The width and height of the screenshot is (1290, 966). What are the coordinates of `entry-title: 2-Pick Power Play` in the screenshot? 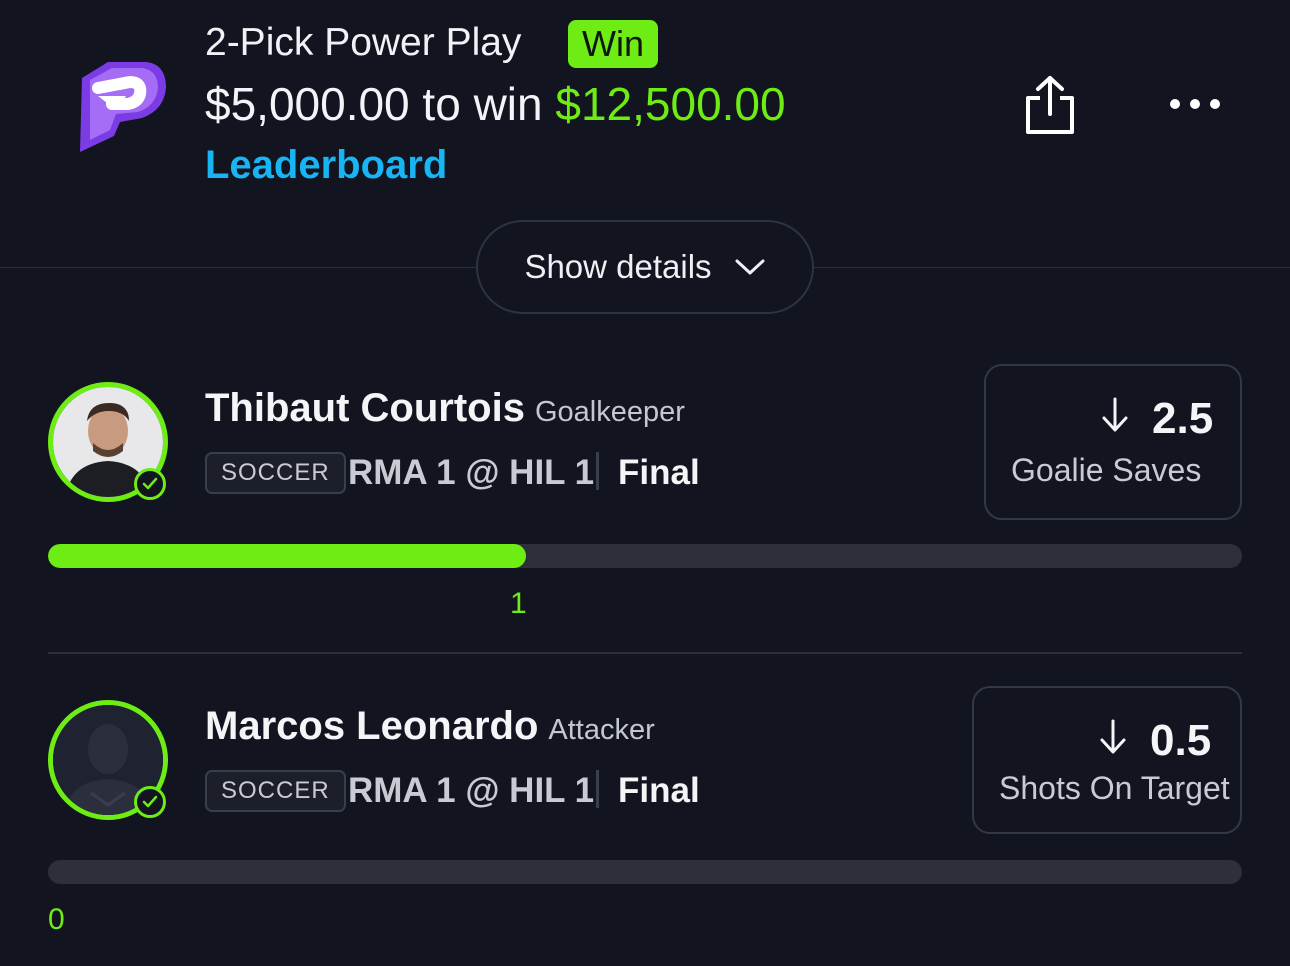 It's located at (363, 42).